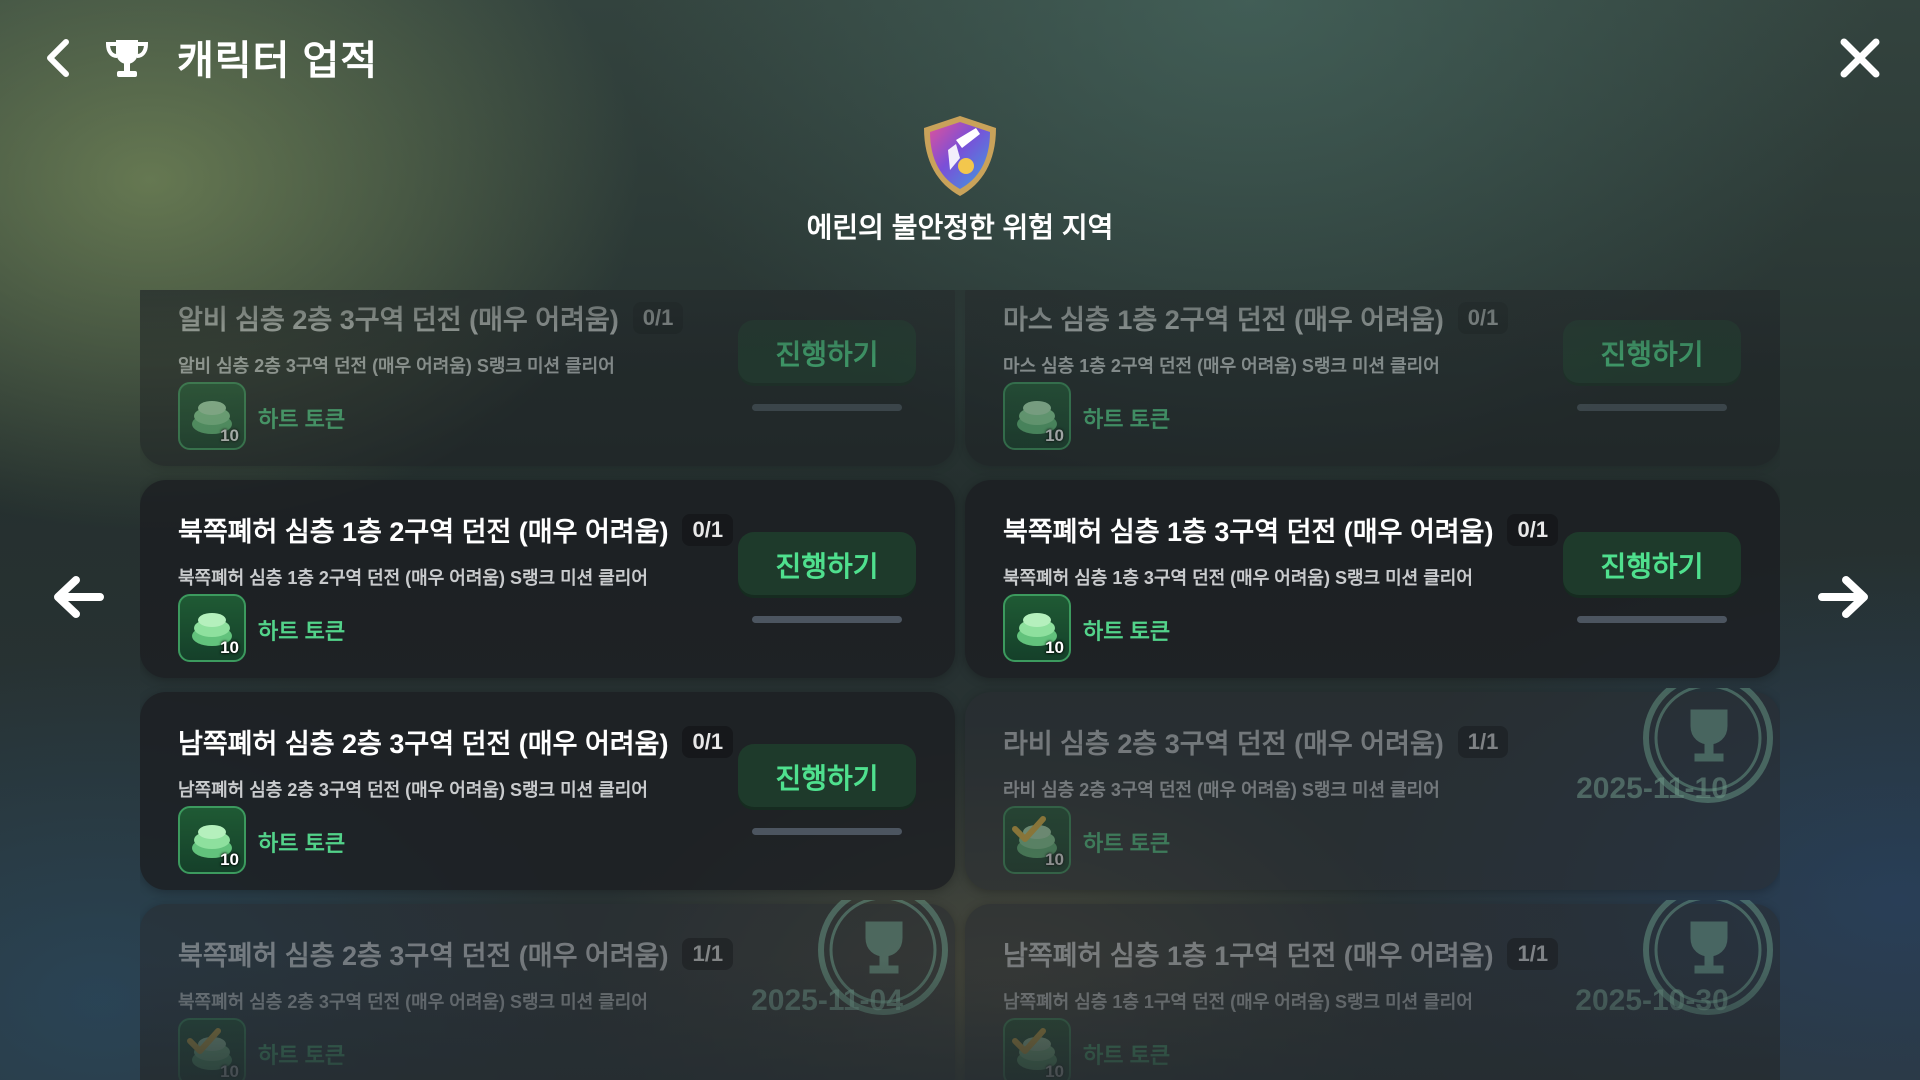  What do you see at coordinates (127, 58) in the screenshot?
I see `trophy-icon` at bounding box center [127, 58].